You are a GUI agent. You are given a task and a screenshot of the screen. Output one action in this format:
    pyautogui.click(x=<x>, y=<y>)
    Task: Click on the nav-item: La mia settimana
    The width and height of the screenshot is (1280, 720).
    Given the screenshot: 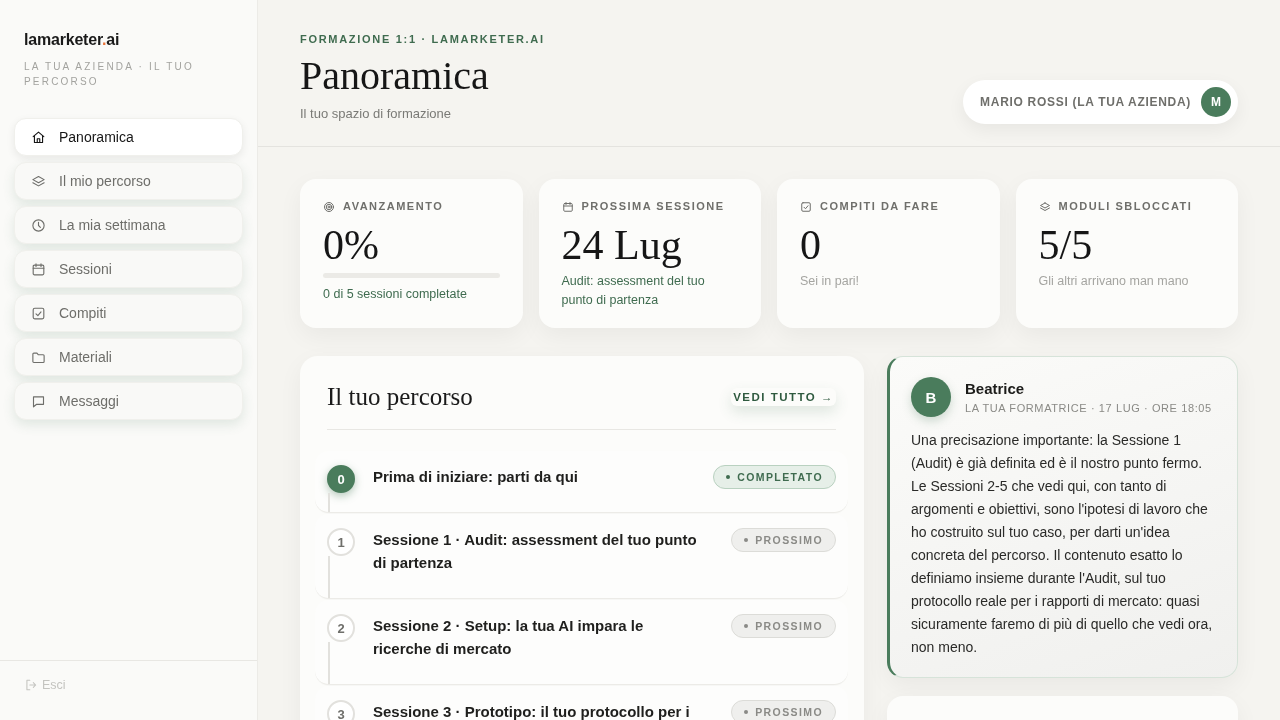 What is the action you would take?
    pyautogui.click(x=128, y=225)
    